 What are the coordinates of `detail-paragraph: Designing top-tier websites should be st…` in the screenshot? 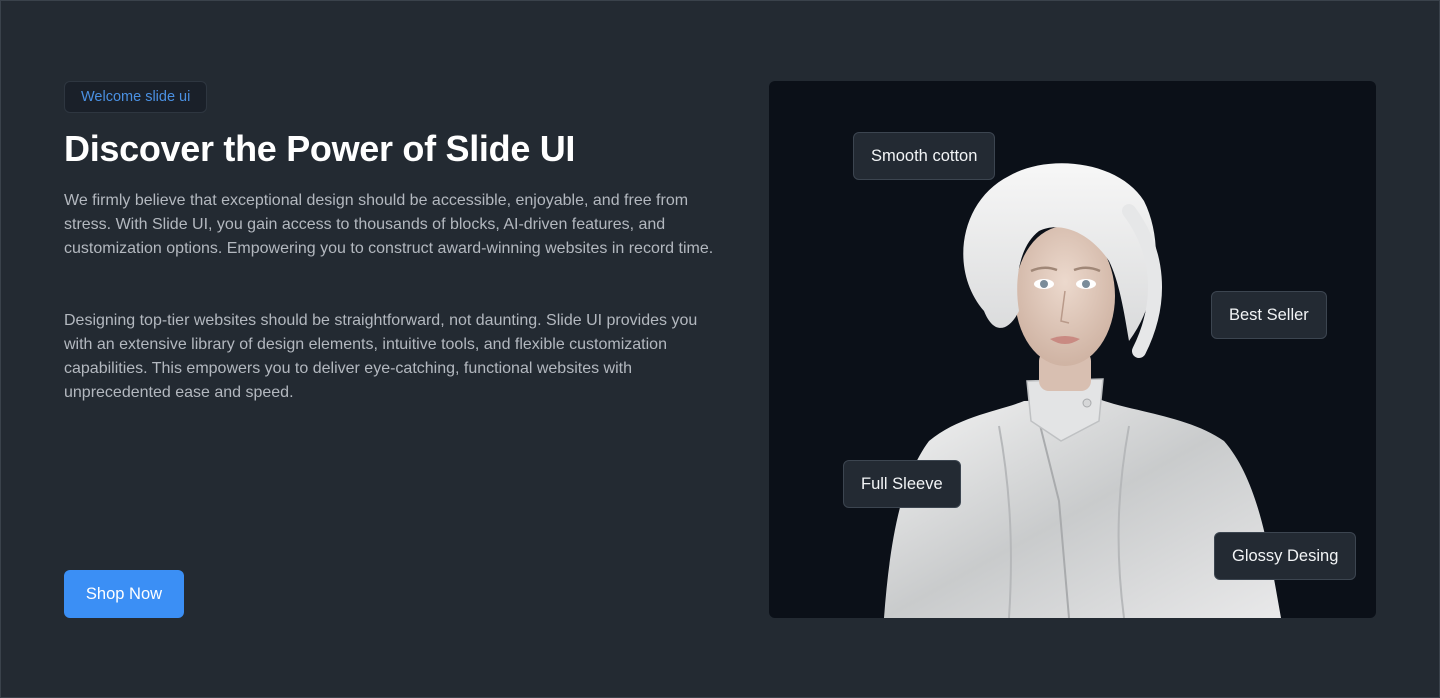 It's located at (381, 356).